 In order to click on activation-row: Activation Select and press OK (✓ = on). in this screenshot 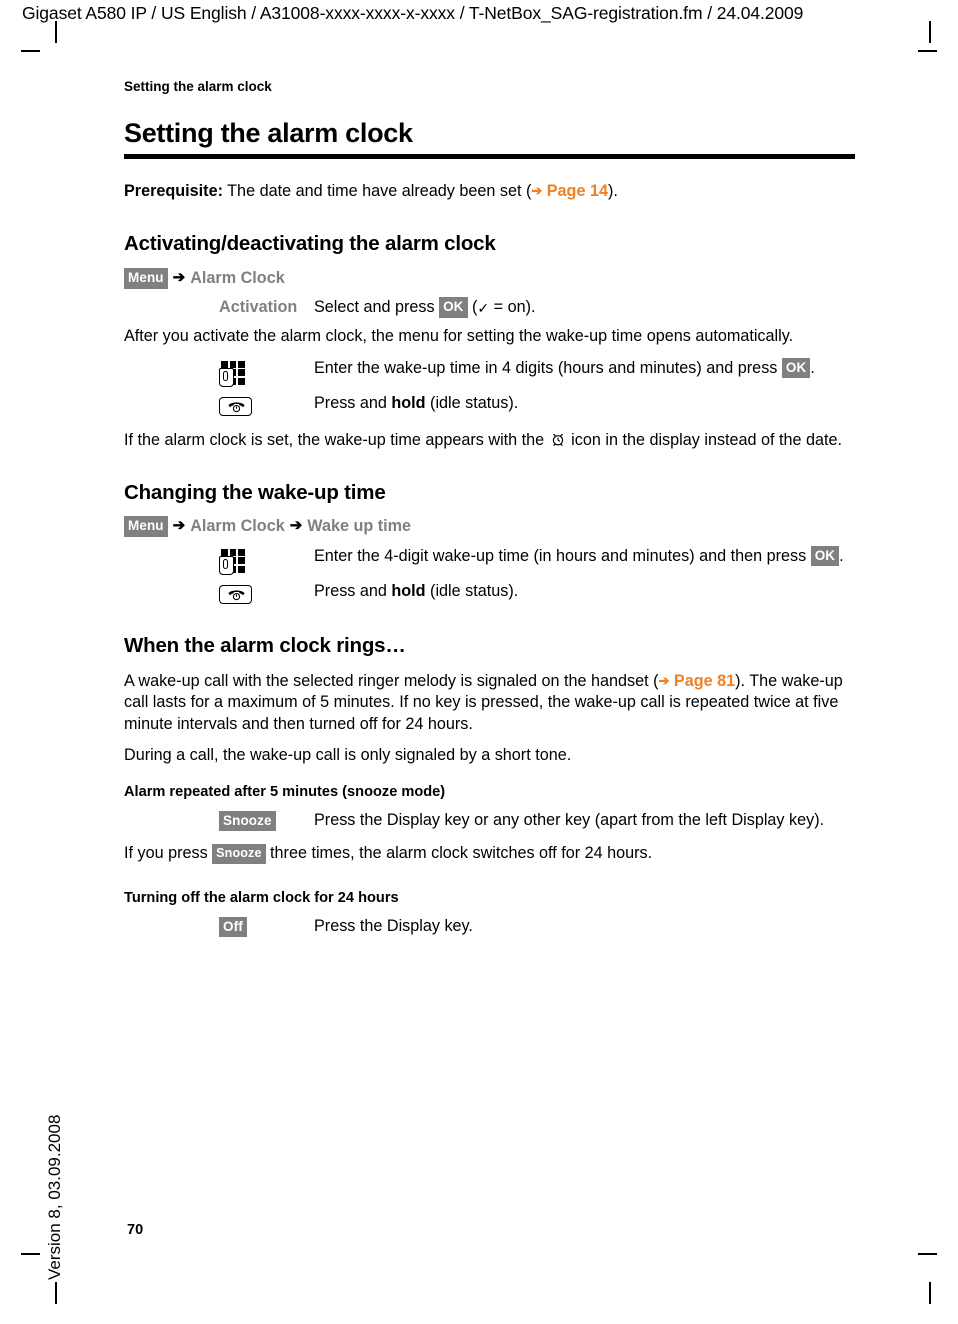, I will do `click(538, 307)`.